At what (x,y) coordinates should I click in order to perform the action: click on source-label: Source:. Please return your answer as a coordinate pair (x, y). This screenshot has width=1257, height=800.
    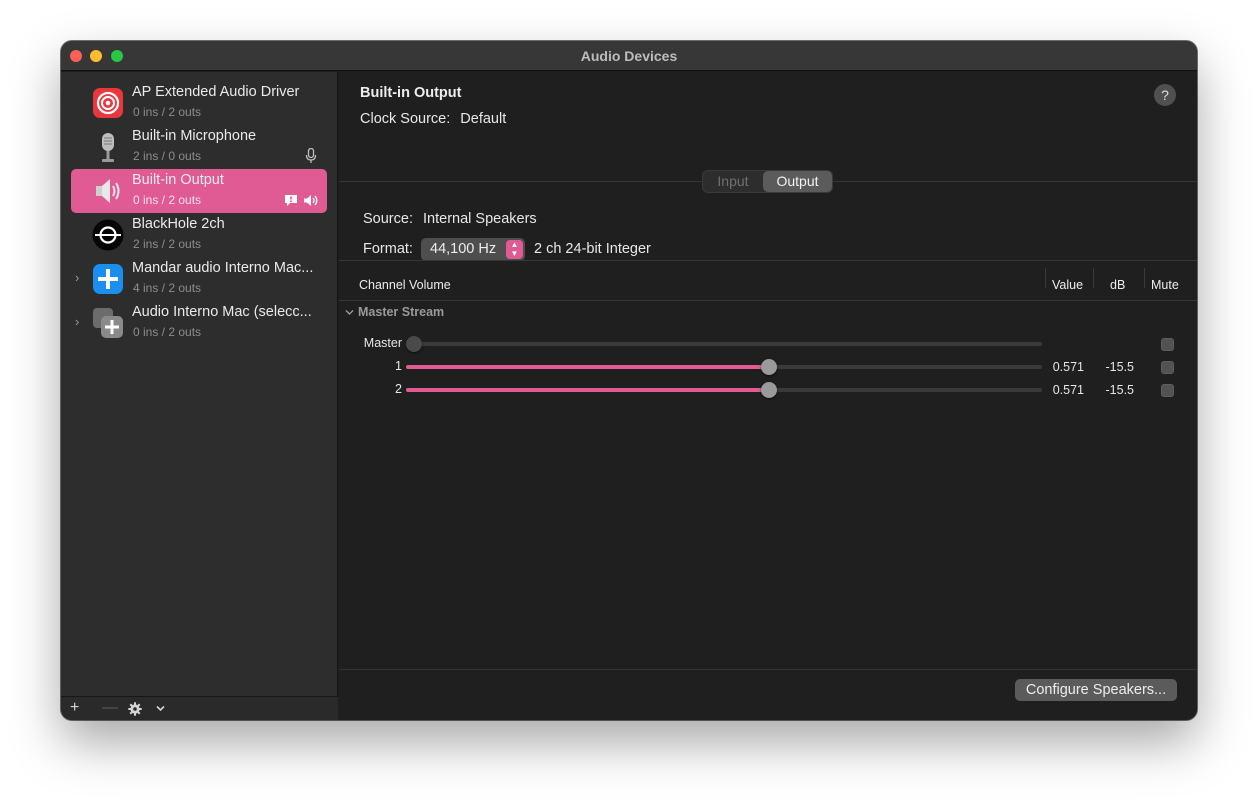
    Looking at the image, I should click on (388, 219).